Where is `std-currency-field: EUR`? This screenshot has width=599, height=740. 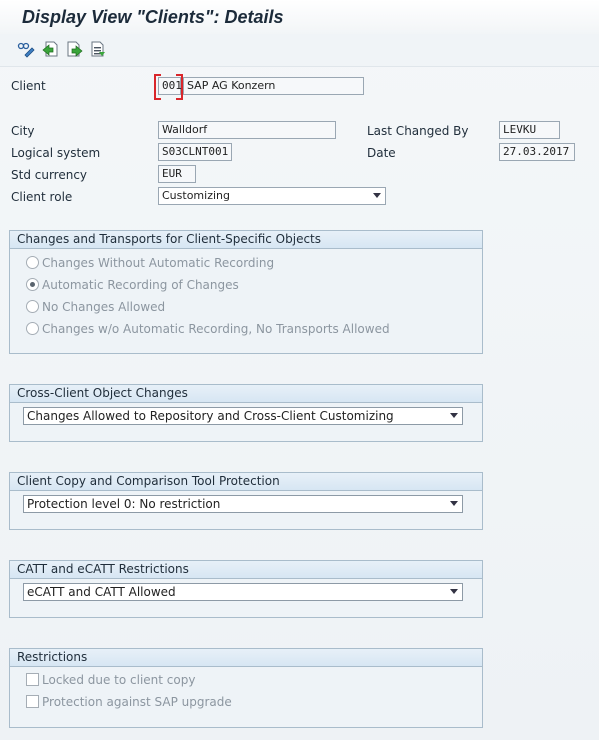 std-currency-field: EUR is located at coordinates (177, 174).